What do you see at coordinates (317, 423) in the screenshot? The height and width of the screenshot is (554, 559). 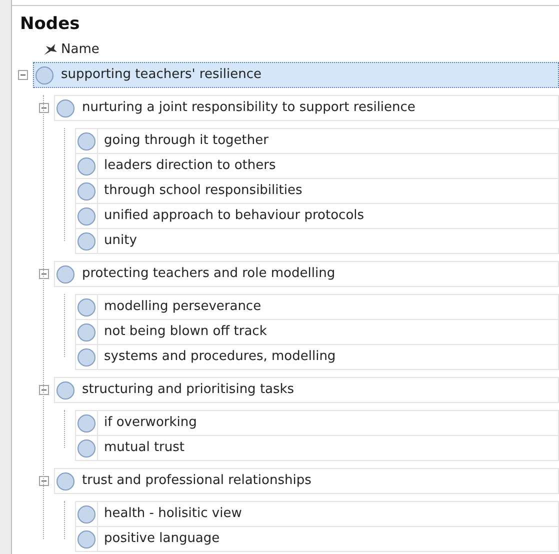 I see `tree-row: if overworking` at bounding box center [317, 423].